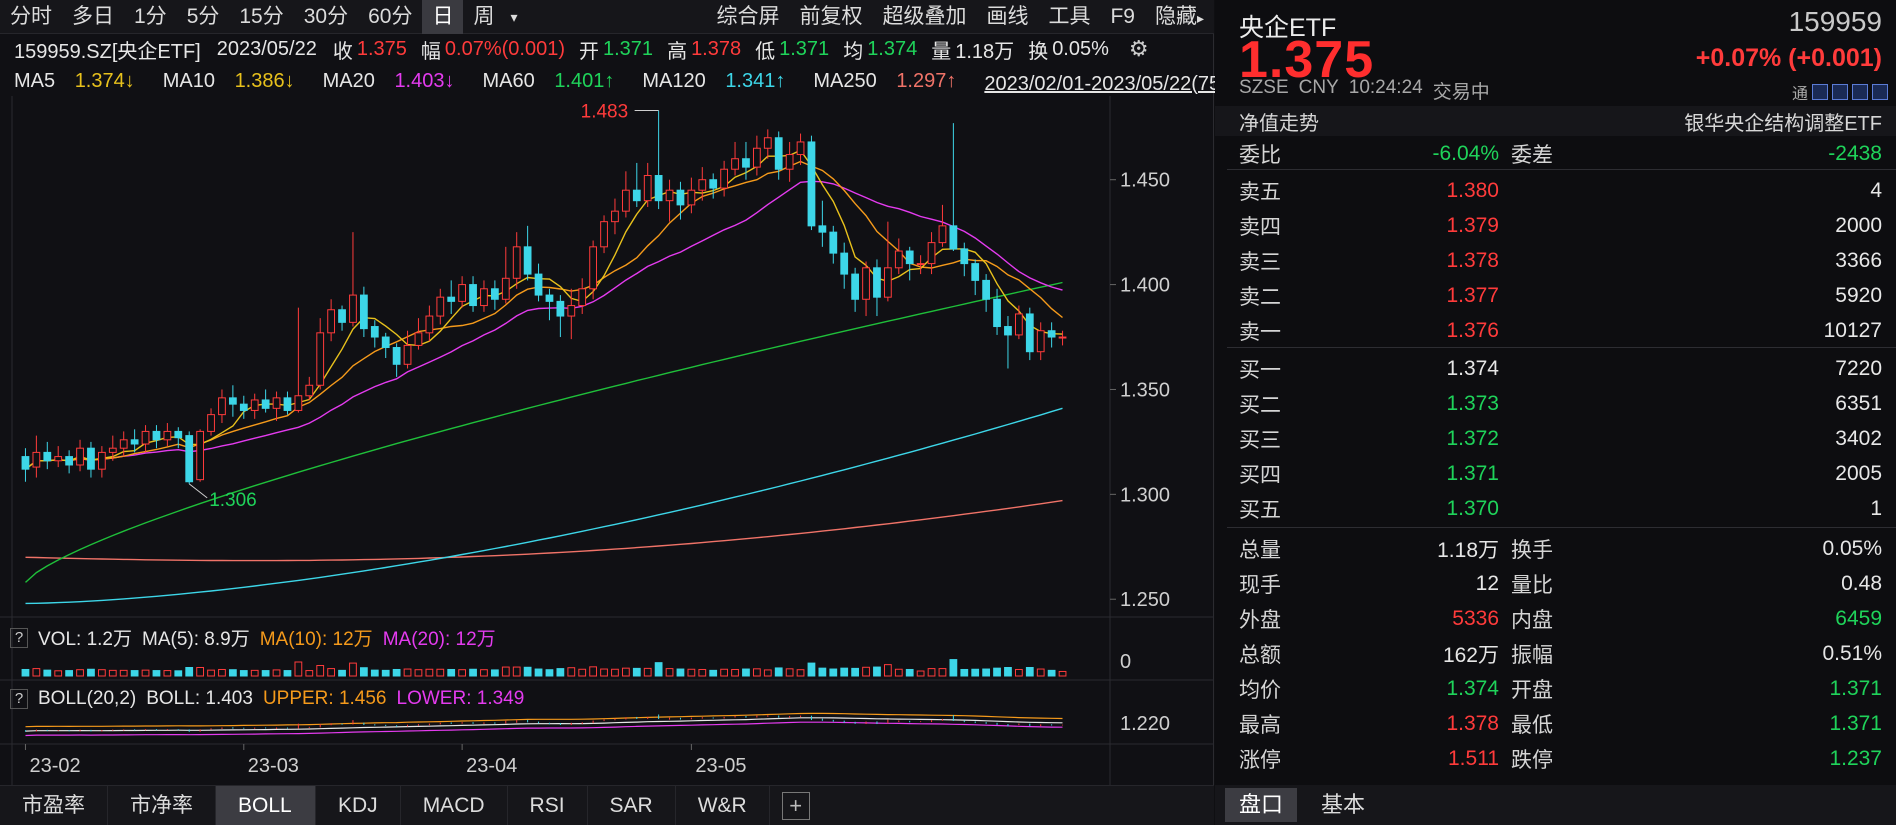  Describe the element at coordinates (1343, 805) in the screenshot. I see `tab-basic: 基本` at that location.